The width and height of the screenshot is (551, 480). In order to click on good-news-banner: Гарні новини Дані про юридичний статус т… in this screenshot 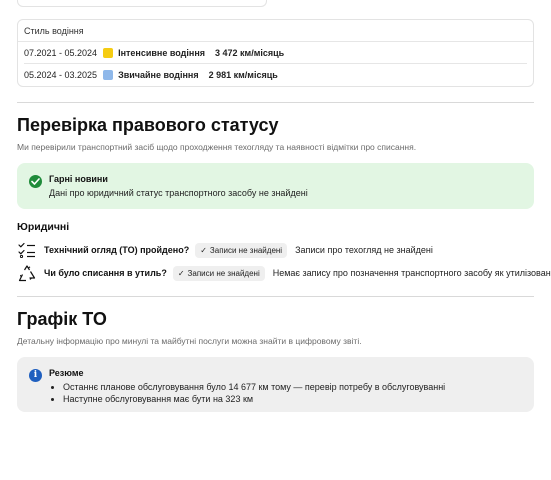, I will do `click(275, 186)`.